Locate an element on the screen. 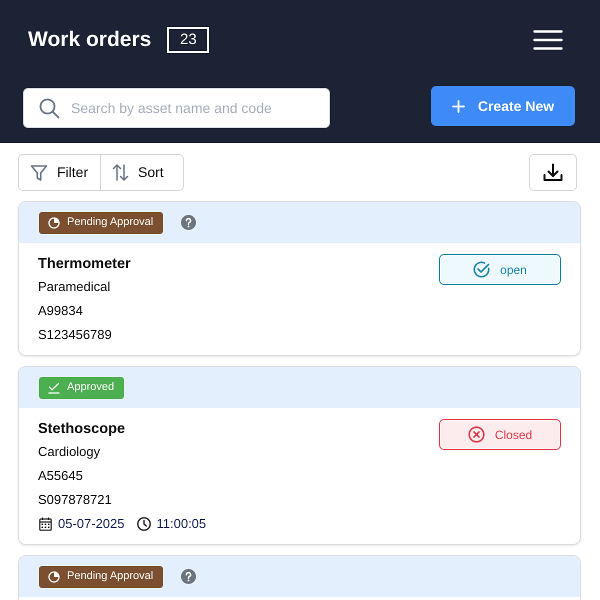  asset-code: A55645 is located at coordinates (61, 476).